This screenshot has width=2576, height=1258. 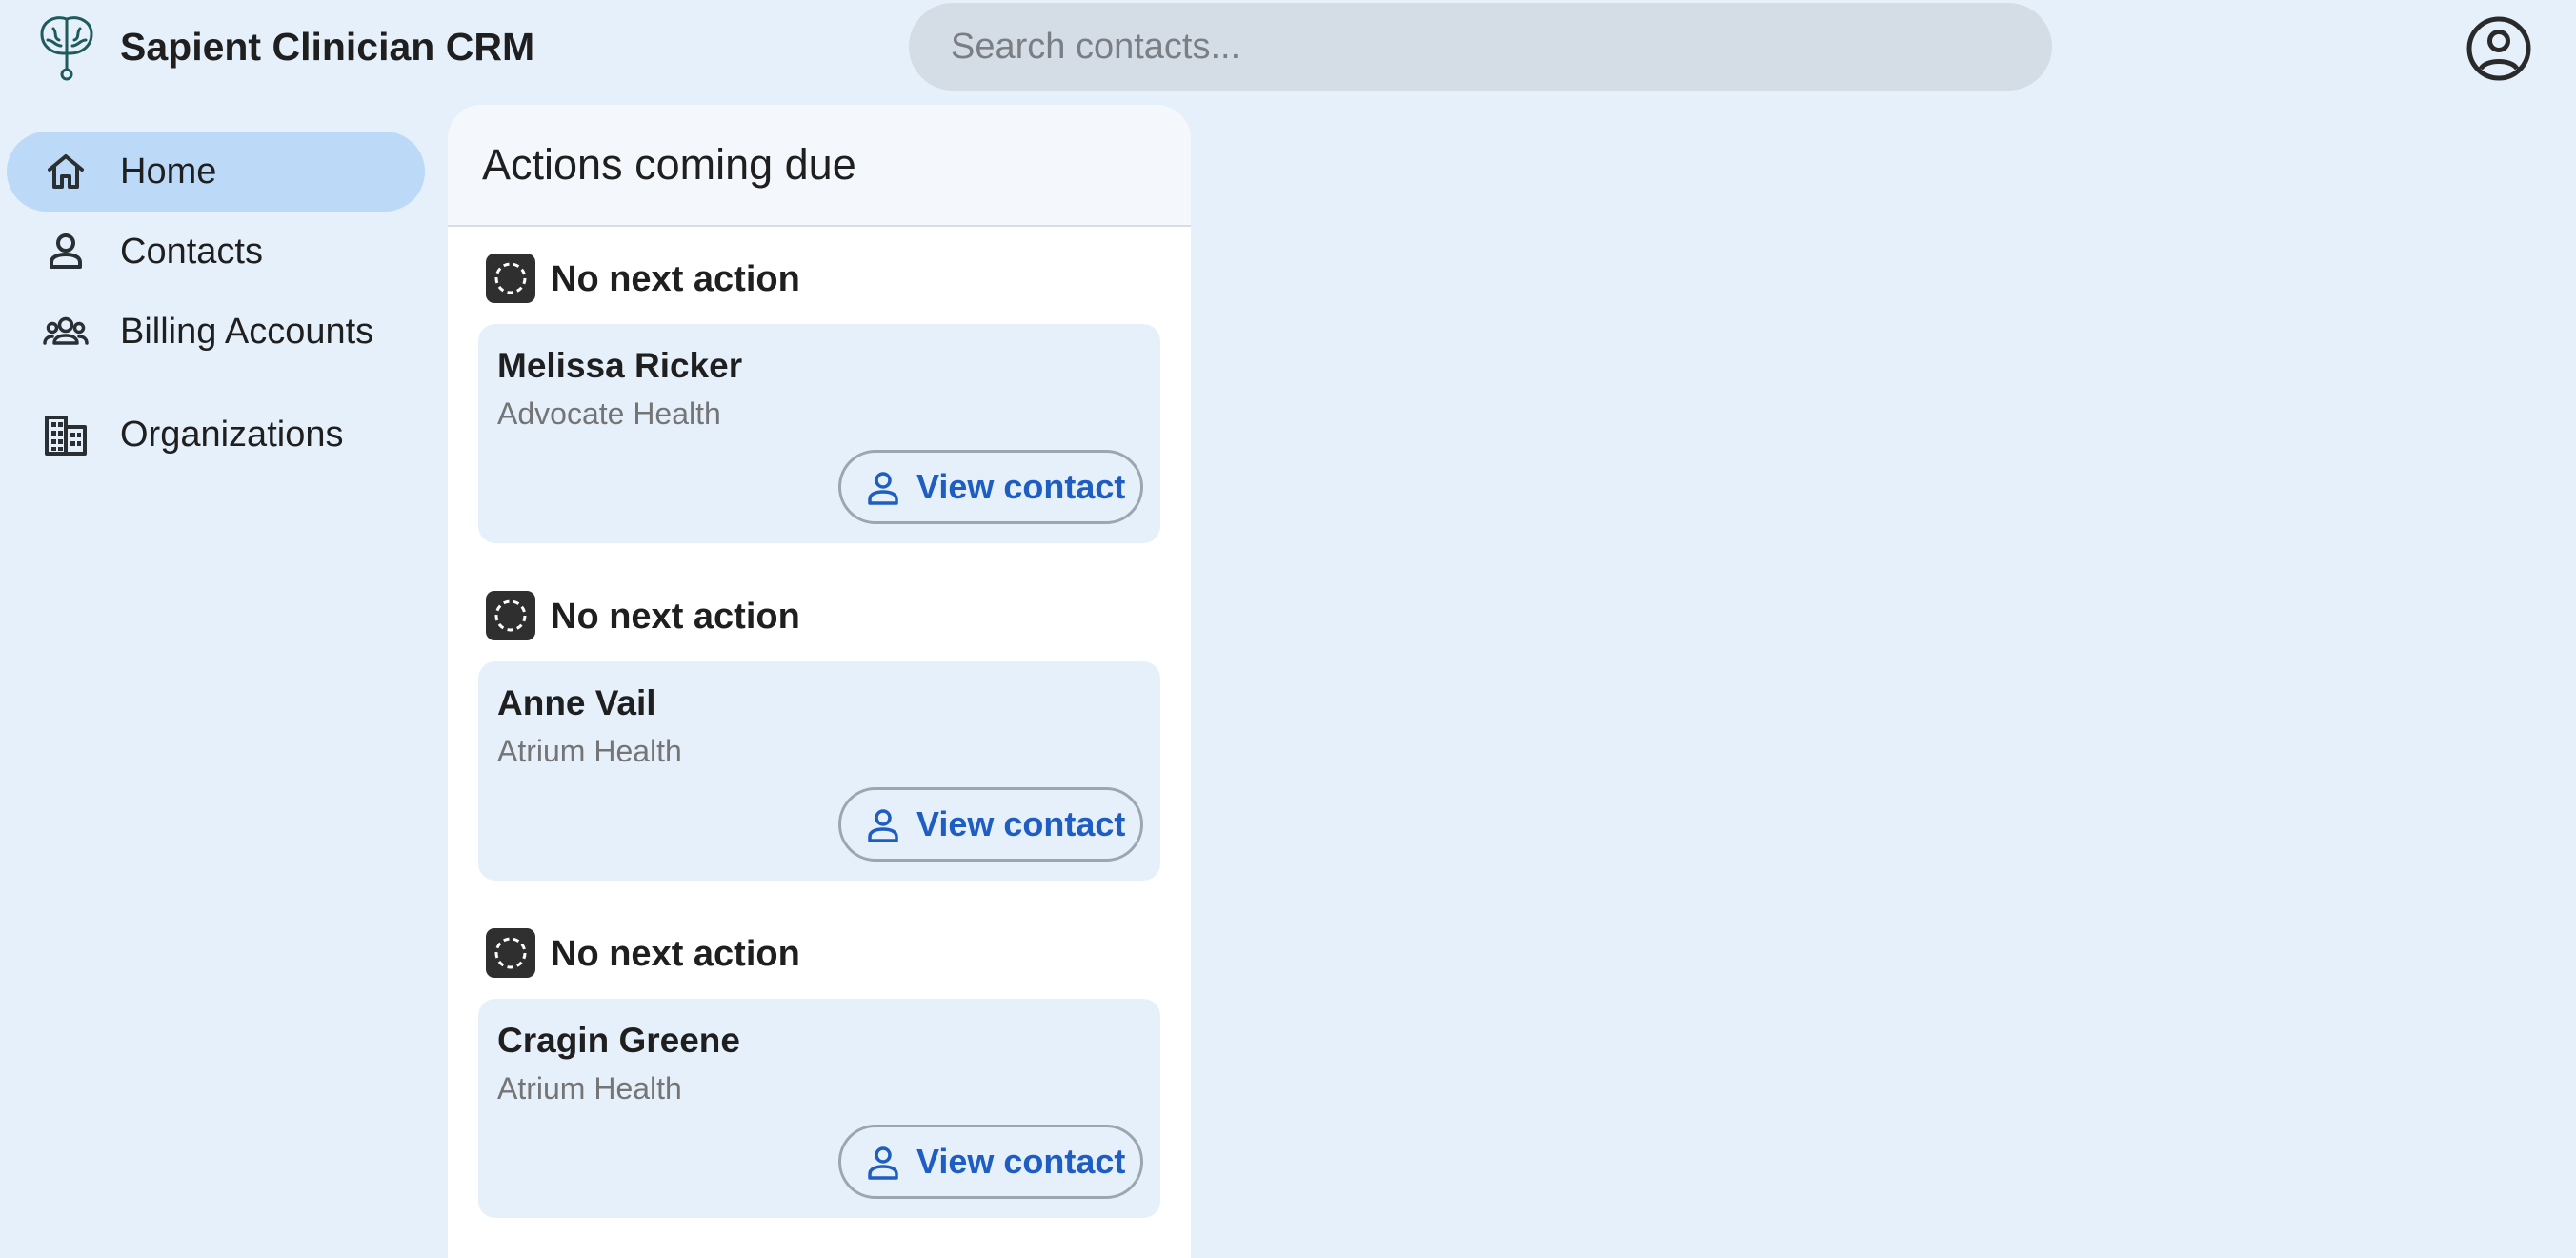 I want to click on group-icon, so click(x=66, y=330).